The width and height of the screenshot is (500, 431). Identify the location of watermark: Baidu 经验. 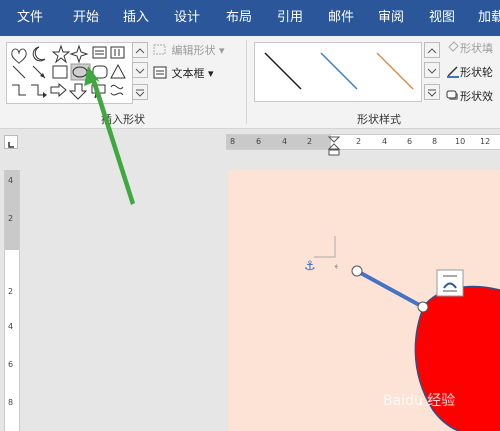
(419, 401).